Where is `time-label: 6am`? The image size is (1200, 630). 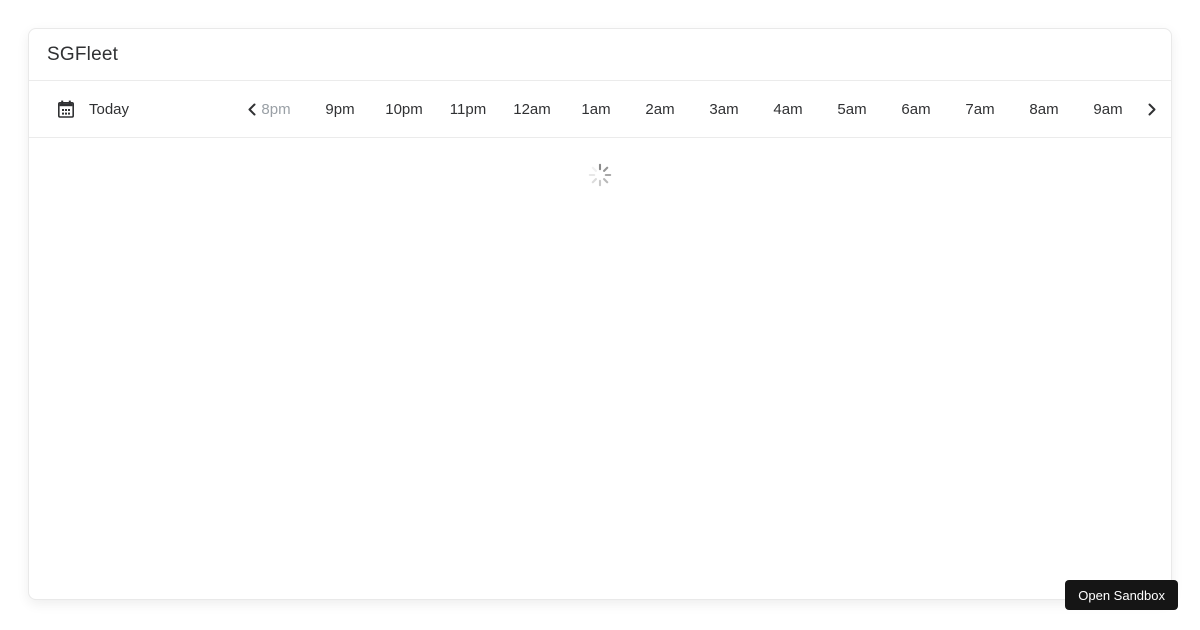
time-label: 6am is located at coordinates (916, 109).